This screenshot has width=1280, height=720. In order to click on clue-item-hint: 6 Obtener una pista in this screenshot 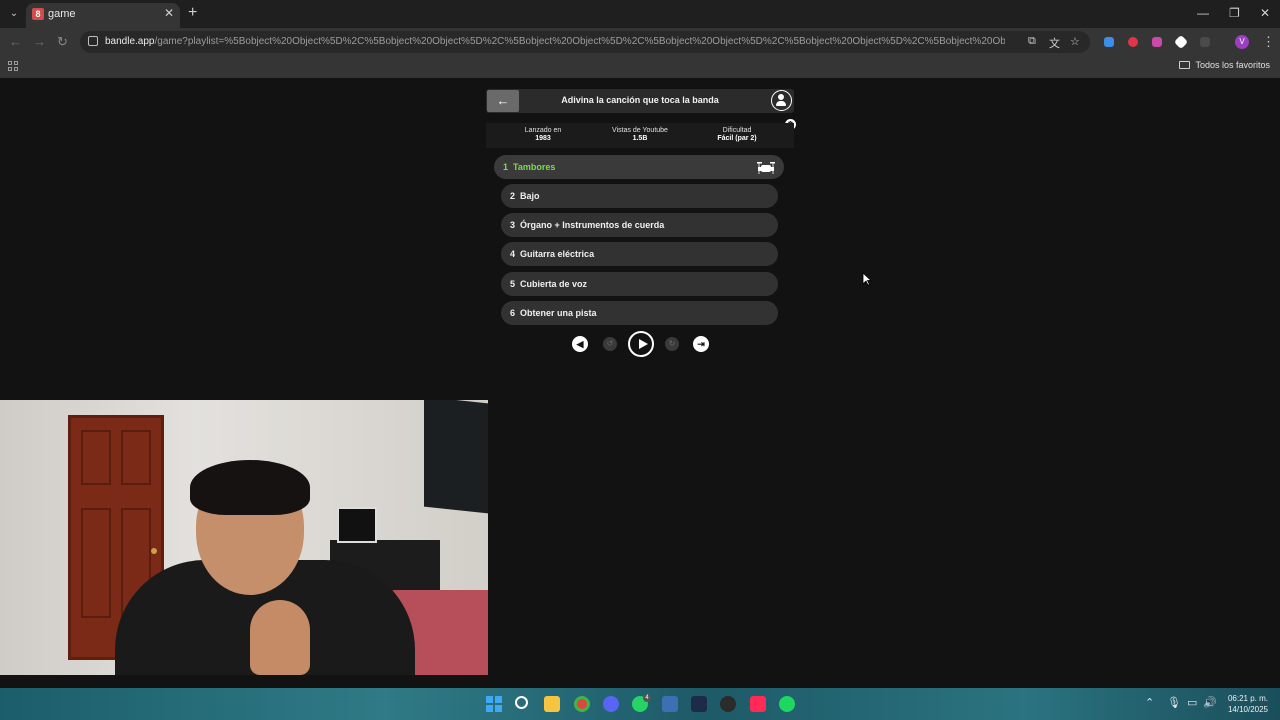, I will do `click(639, 313)`.